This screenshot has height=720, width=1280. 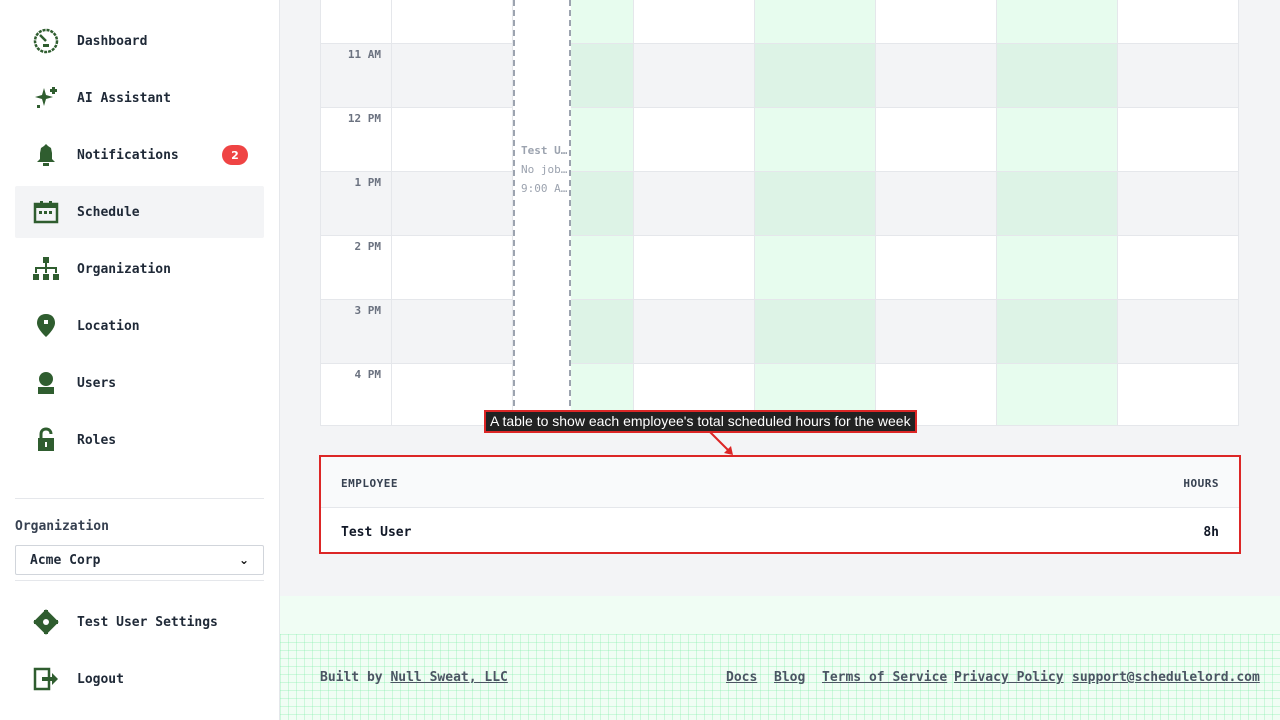 I want to click on sidebar-item-organization: Organization, so click(x=139, y=269).